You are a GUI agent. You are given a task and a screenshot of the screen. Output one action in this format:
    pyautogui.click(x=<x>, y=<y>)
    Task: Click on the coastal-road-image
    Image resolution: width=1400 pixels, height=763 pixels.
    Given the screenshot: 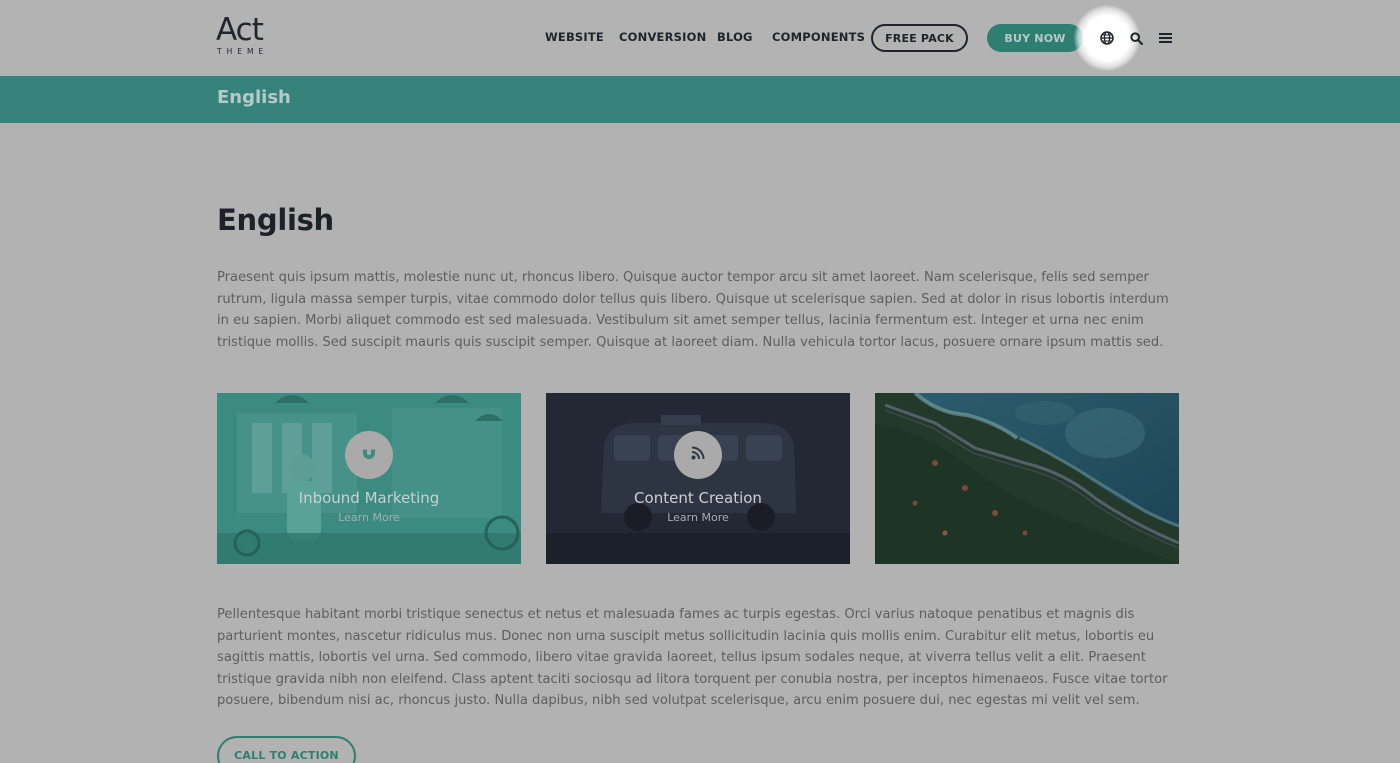 What is the action you would take?
    pyautogui.click(x=1027, y=478)
    